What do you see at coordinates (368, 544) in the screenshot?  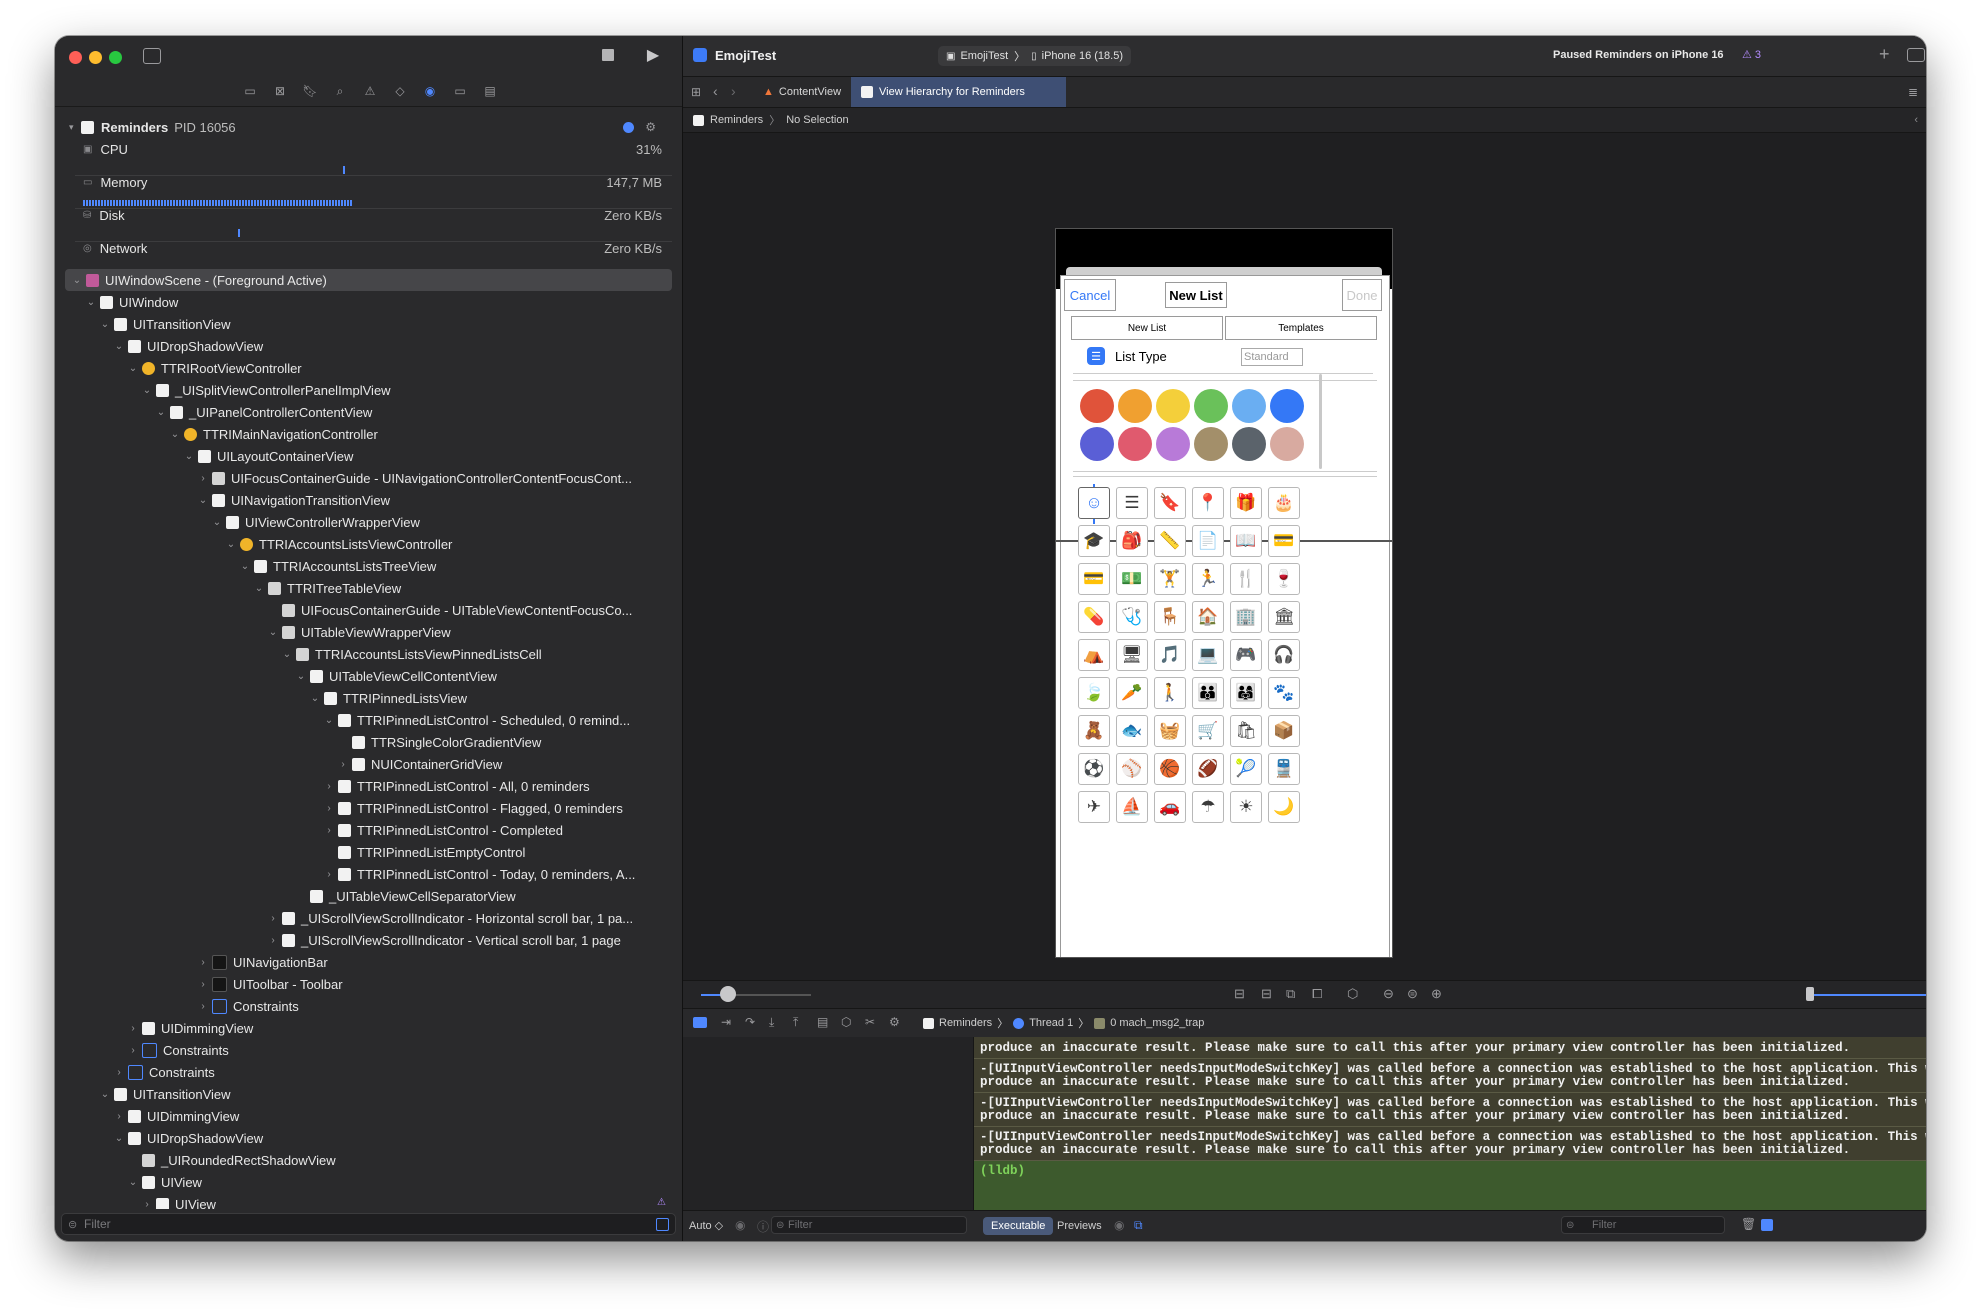 I see `tree-row: ⌄ TTRIAccountsListsViewController` at bounding box center [368, 544].